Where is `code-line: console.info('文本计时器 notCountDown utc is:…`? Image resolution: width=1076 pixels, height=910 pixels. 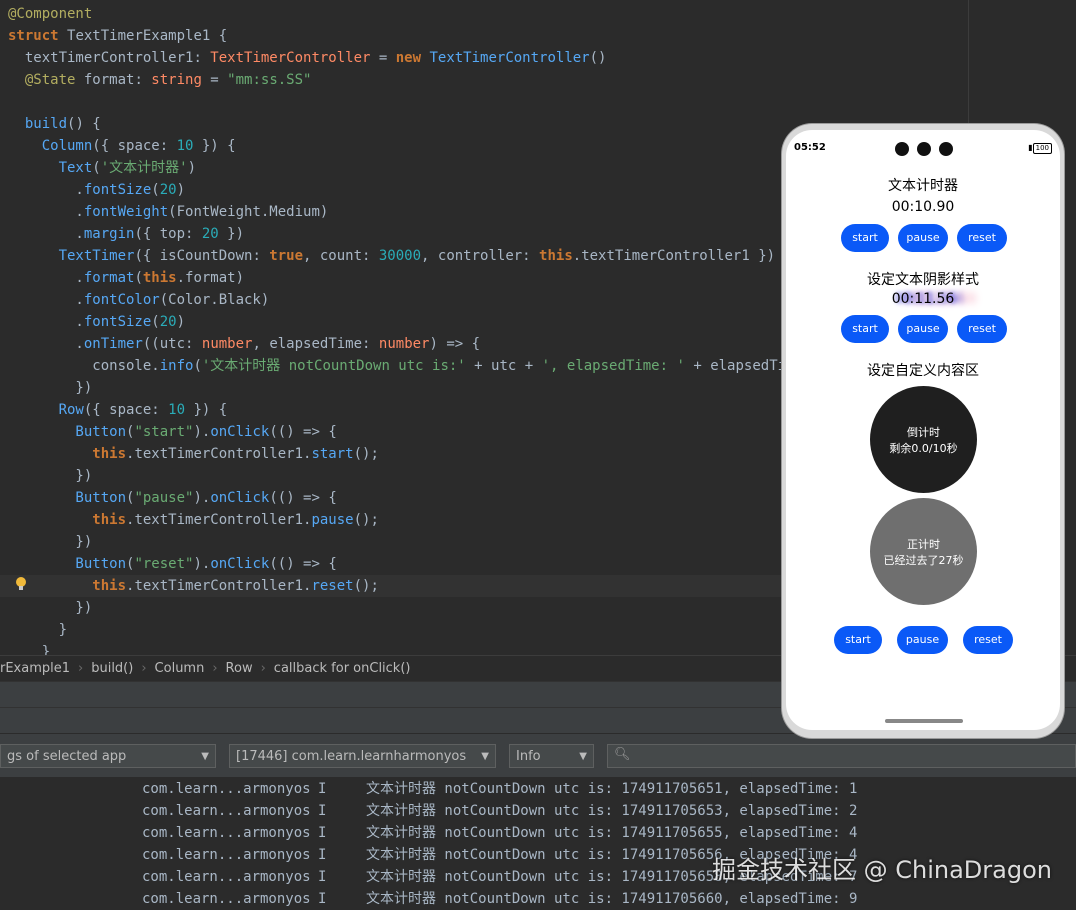 code-line: console.info('文本计时器 notCountDown utc is:… is located at coordinates (413, 366).